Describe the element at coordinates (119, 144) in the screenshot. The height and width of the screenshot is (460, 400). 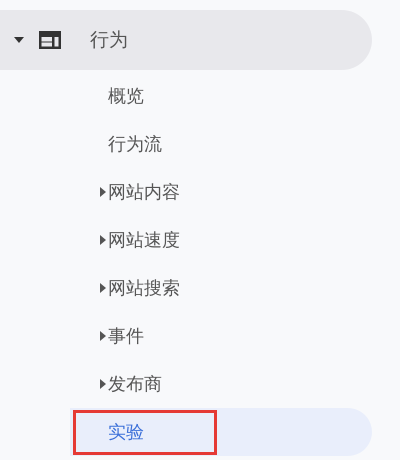
I see `nav-item: 行为流` at that location.